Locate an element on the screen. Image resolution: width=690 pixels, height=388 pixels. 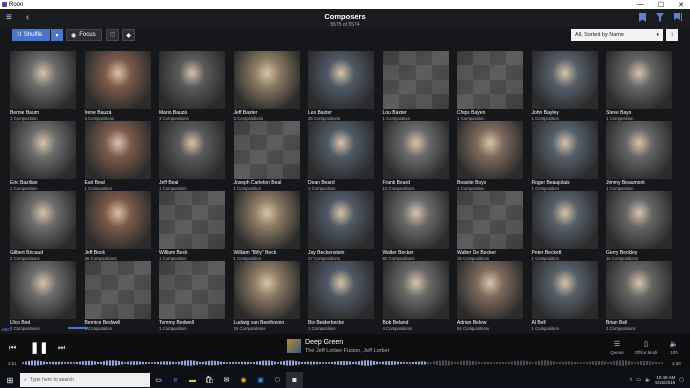
track-title: Deep Green is located at coordinates (324, 342).